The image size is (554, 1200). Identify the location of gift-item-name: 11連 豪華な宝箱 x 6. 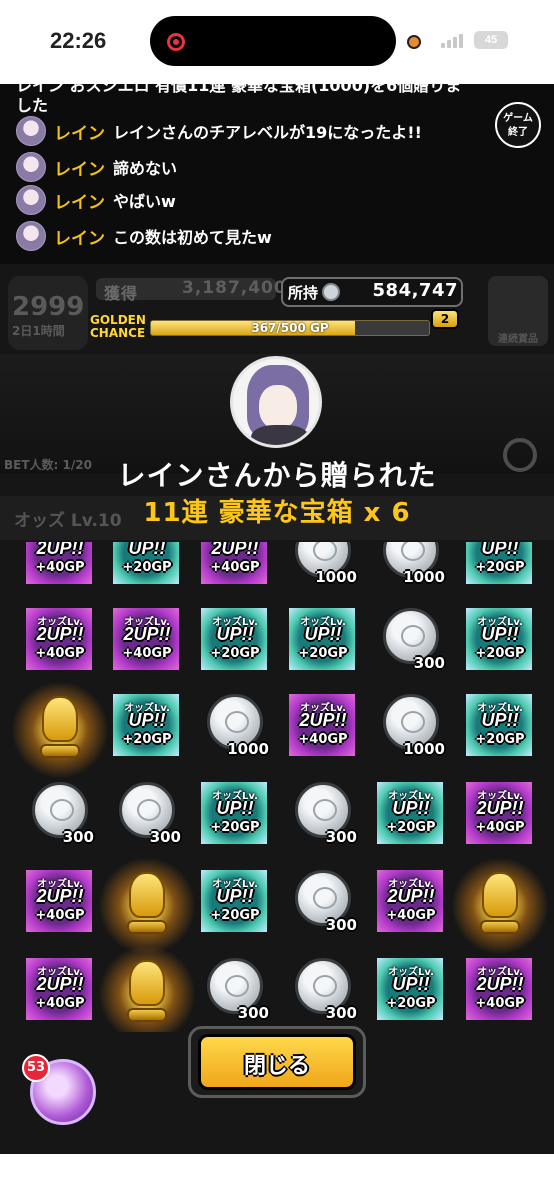
(277, 513).